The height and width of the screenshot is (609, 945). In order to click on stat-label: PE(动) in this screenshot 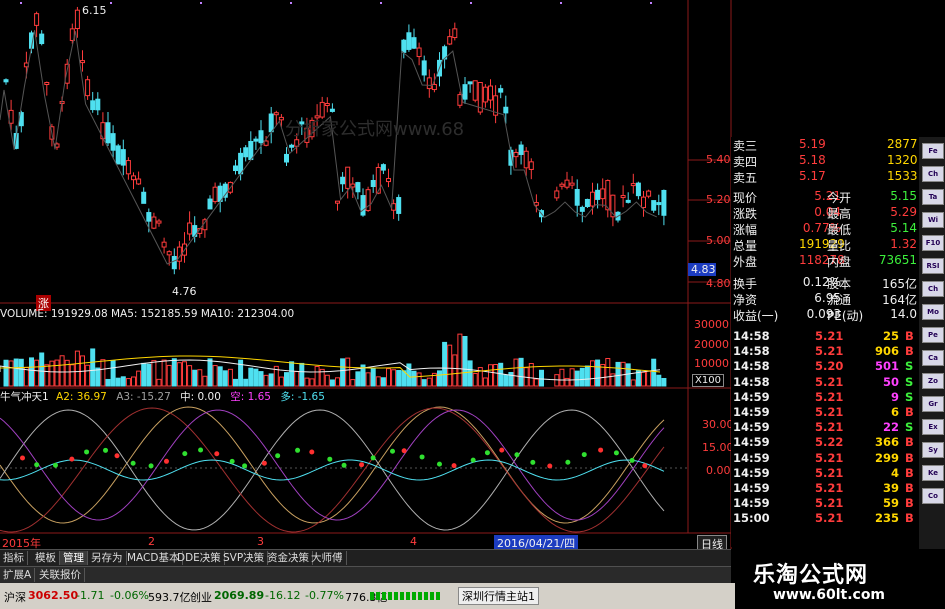, I will do `click(845, 316)`.